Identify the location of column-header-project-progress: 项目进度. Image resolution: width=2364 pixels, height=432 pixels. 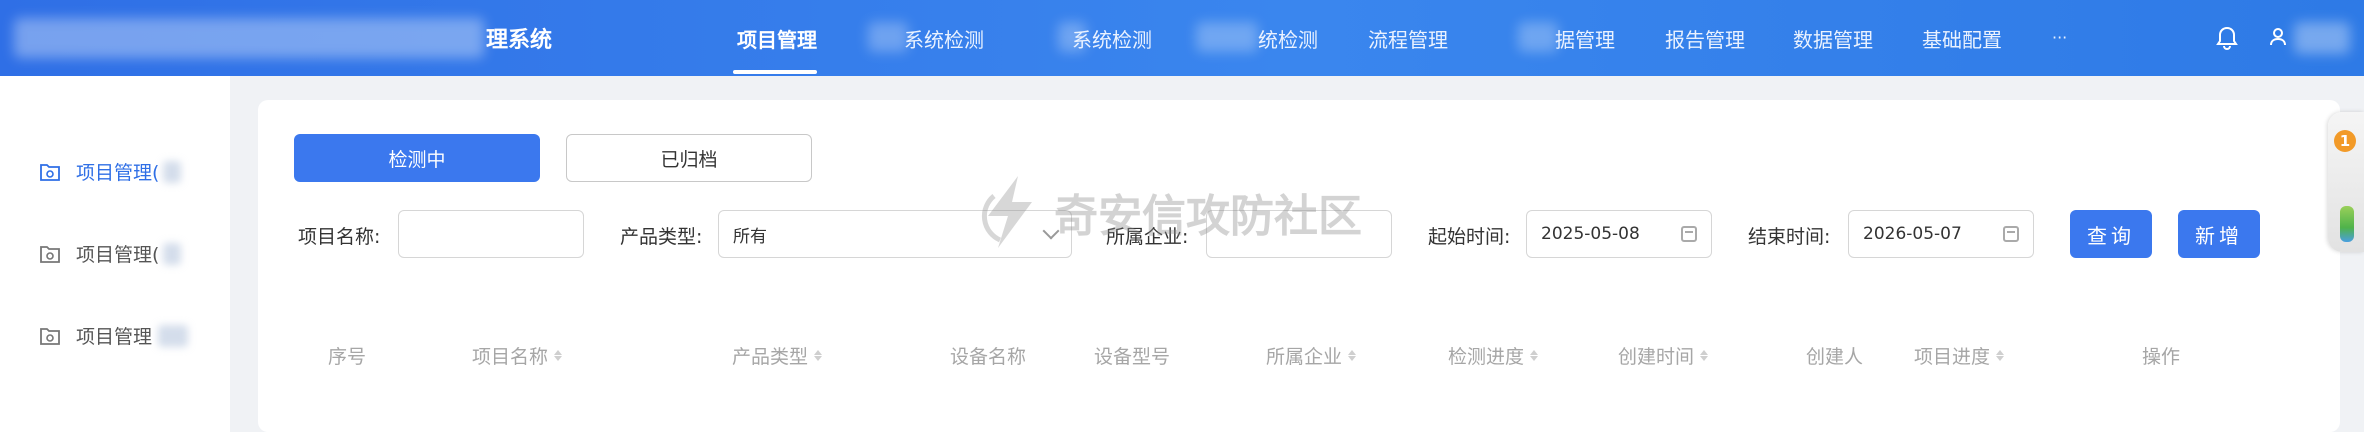
(1959, 355).